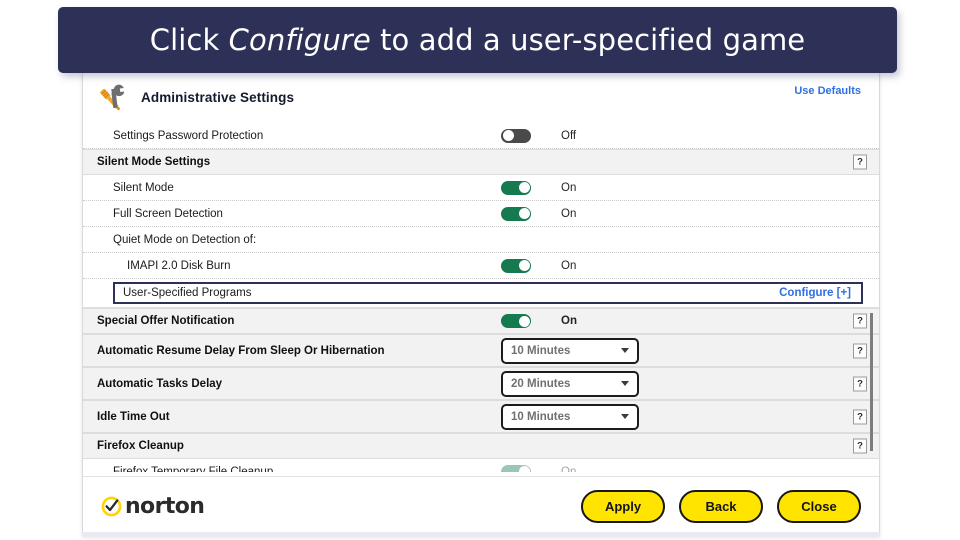 This screenshot has height=540, width=960. I want to click on setting-row: IMAPI 2.0 Disk Burn On, so click(481, 266).